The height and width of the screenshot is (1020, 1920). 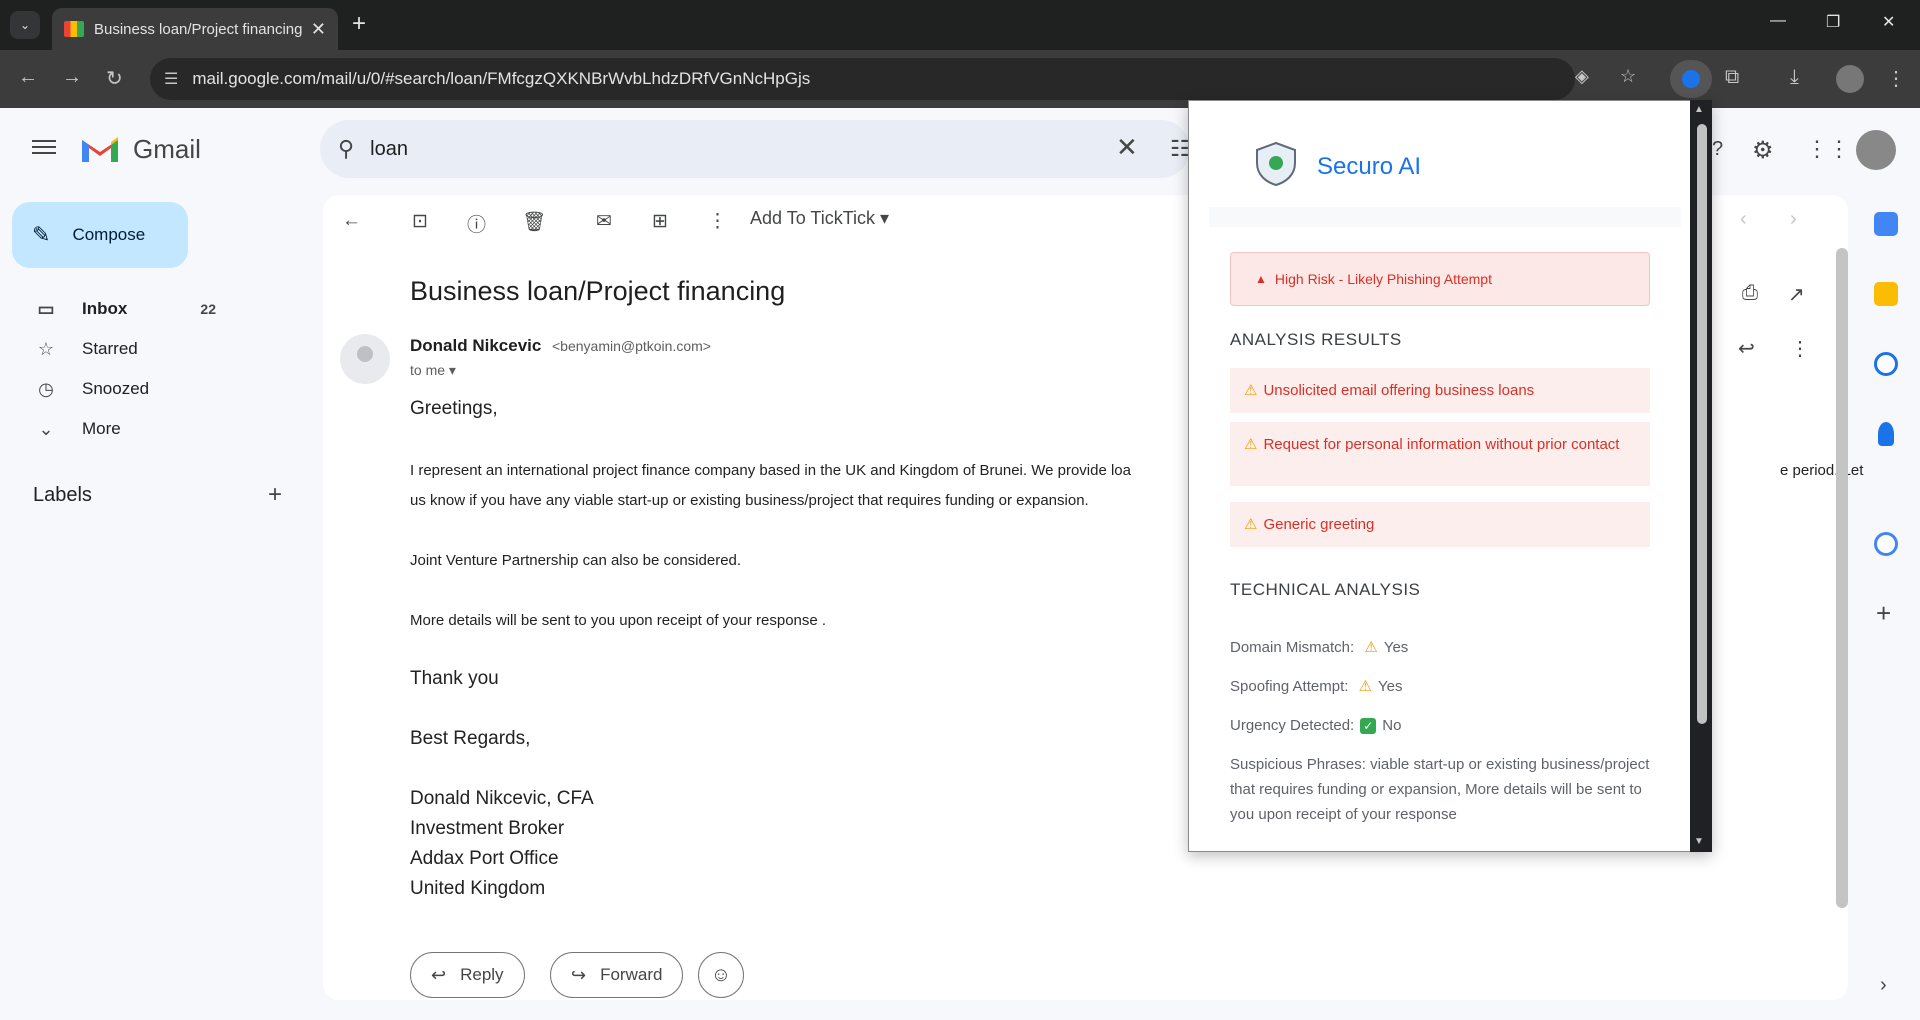 I want to click on chevron-down-icon: ⌄, so click(x=46, y=428).